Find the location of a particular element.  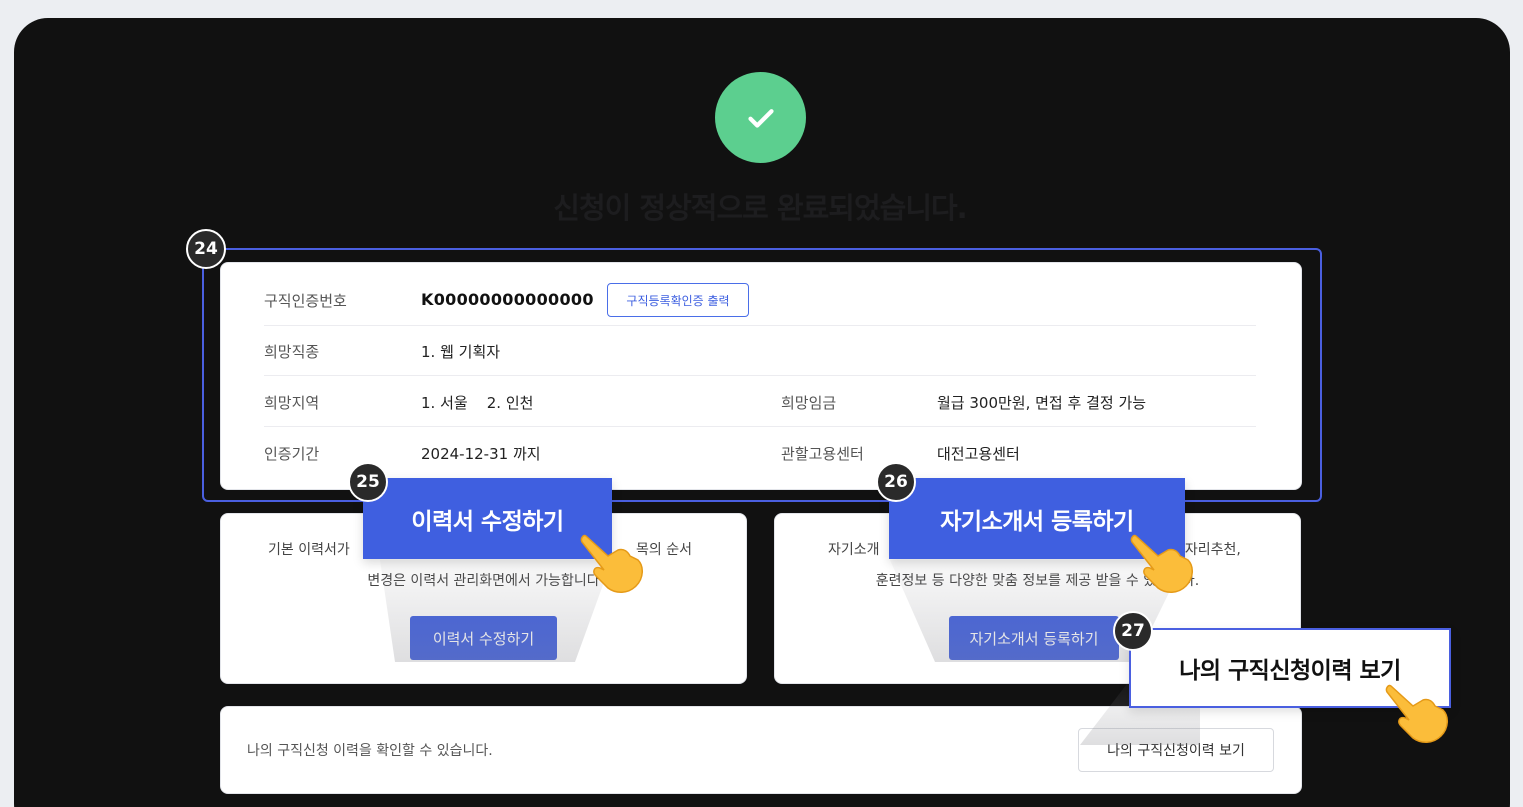

cert-print-button: 구직등록확인증 출력 is located at coordinates (678, 300).